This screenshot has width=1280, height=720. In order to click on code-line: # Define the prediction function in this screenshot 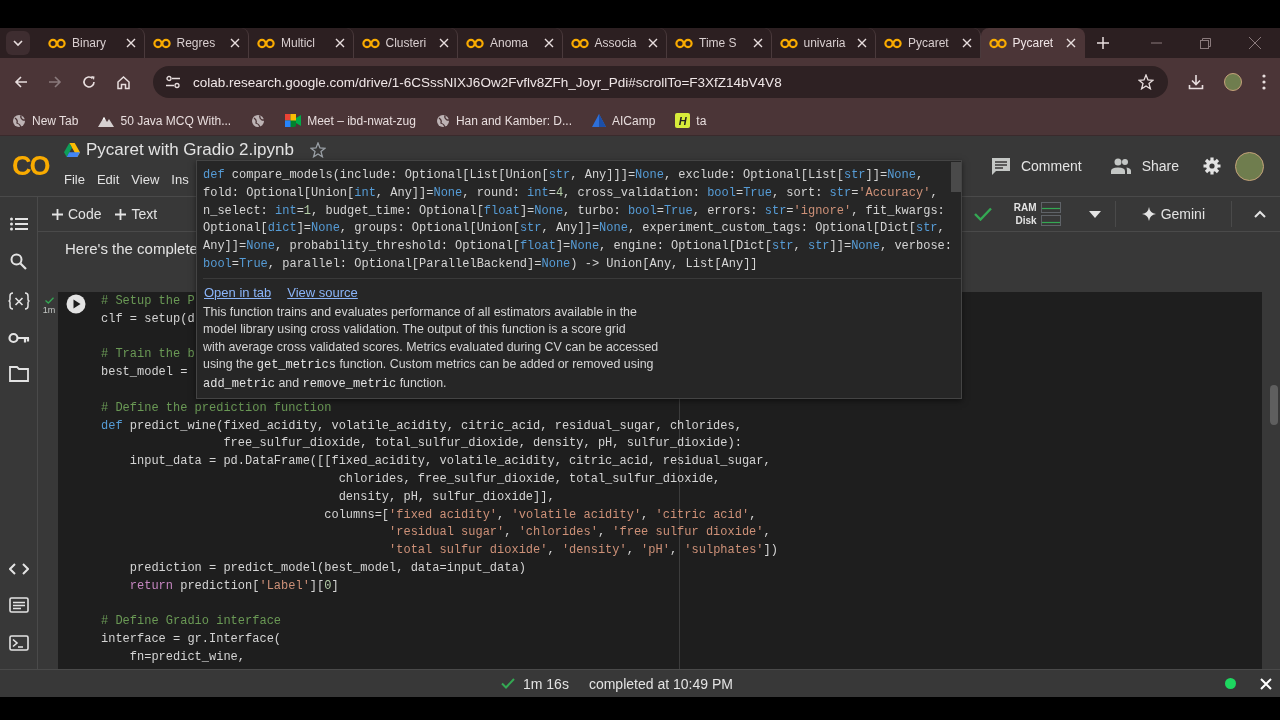, I will do `click(216, 408)`.